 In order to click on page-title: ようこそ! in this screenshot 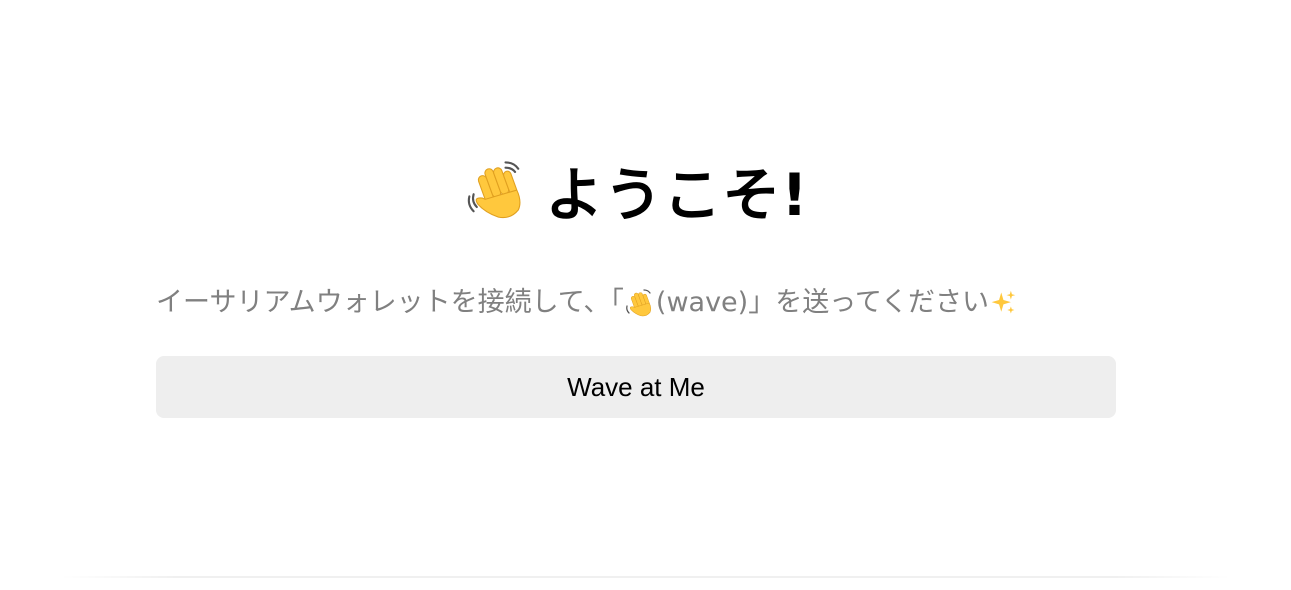, I will do `click(677, 195)`.